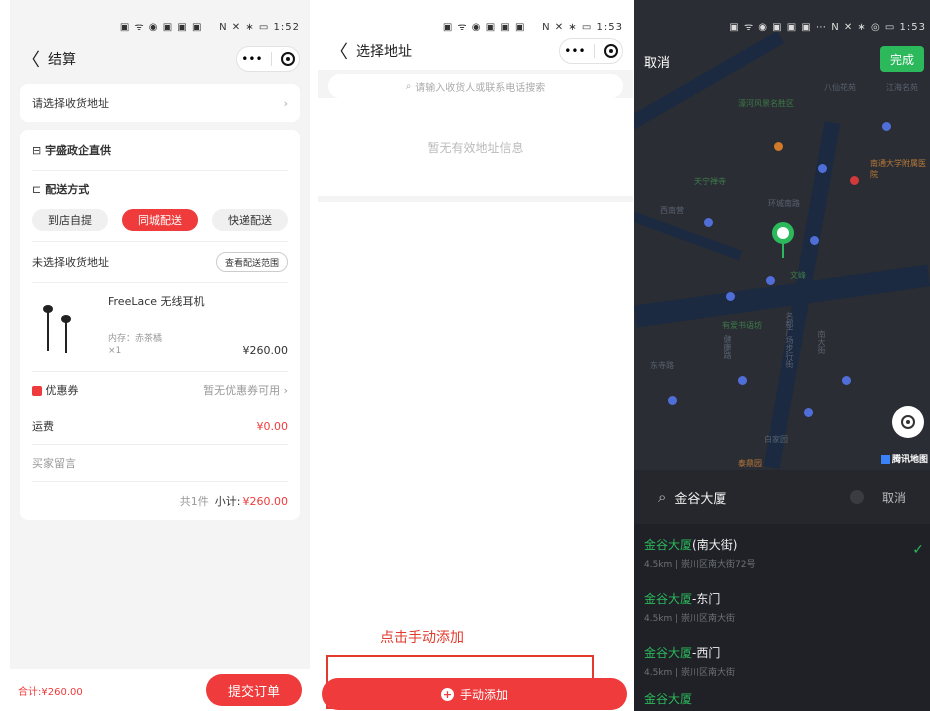 Image resolution: width=930 pixels, height=711 pixels. What do you see at coordinates (840, 87) in the screenshot?
I see `map-label: 八仙花苑` at bounding box center [840, 87].